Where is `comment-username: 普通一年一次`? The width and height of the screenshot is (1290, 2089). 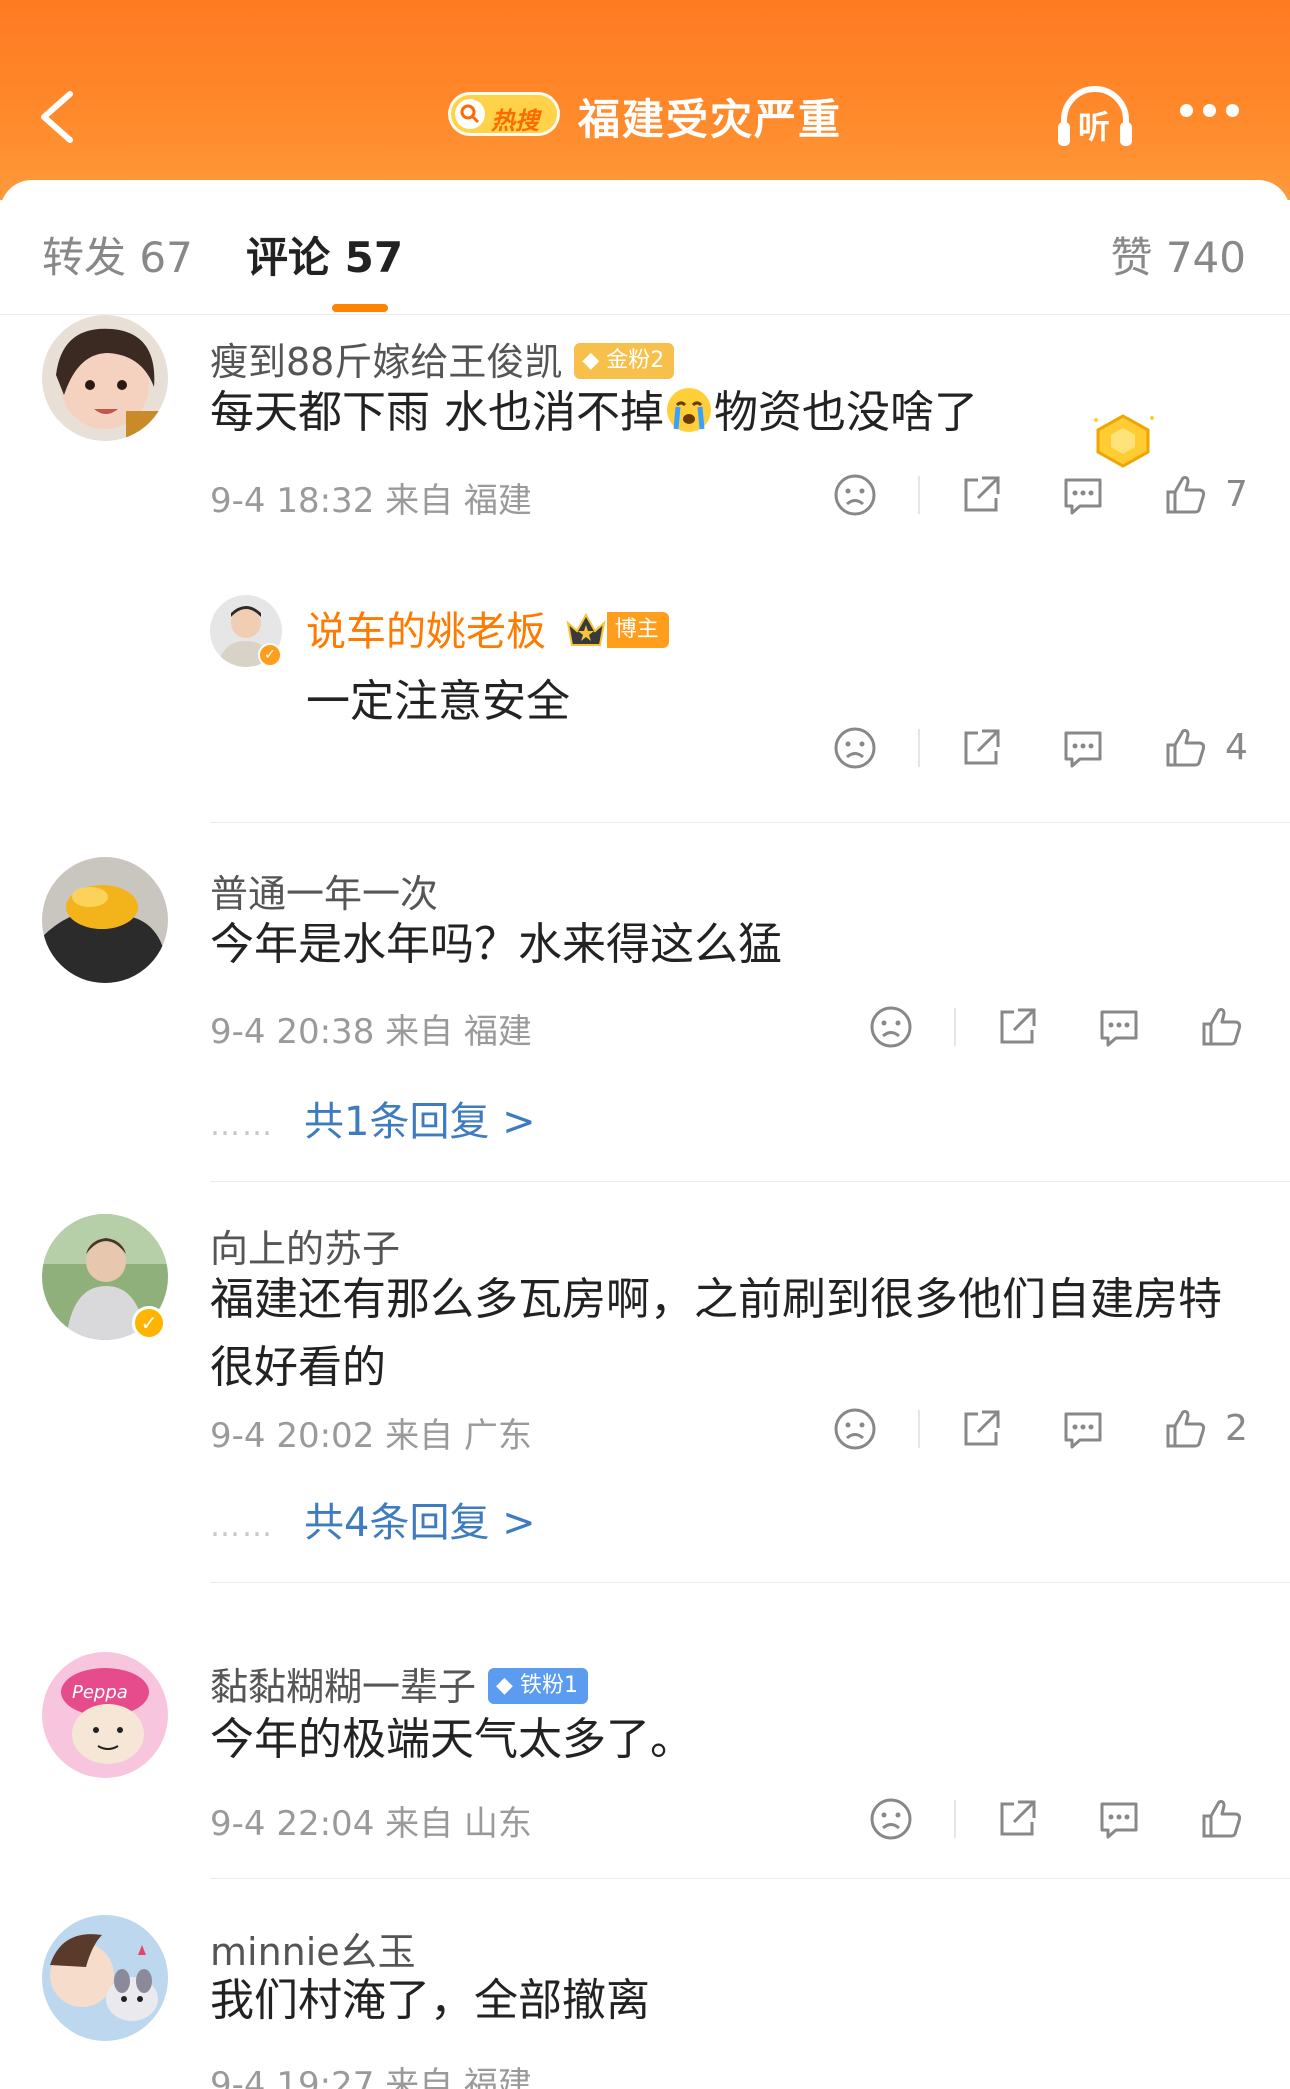
comment-username: 普通一年一次 is located at coordinates (324, 890).